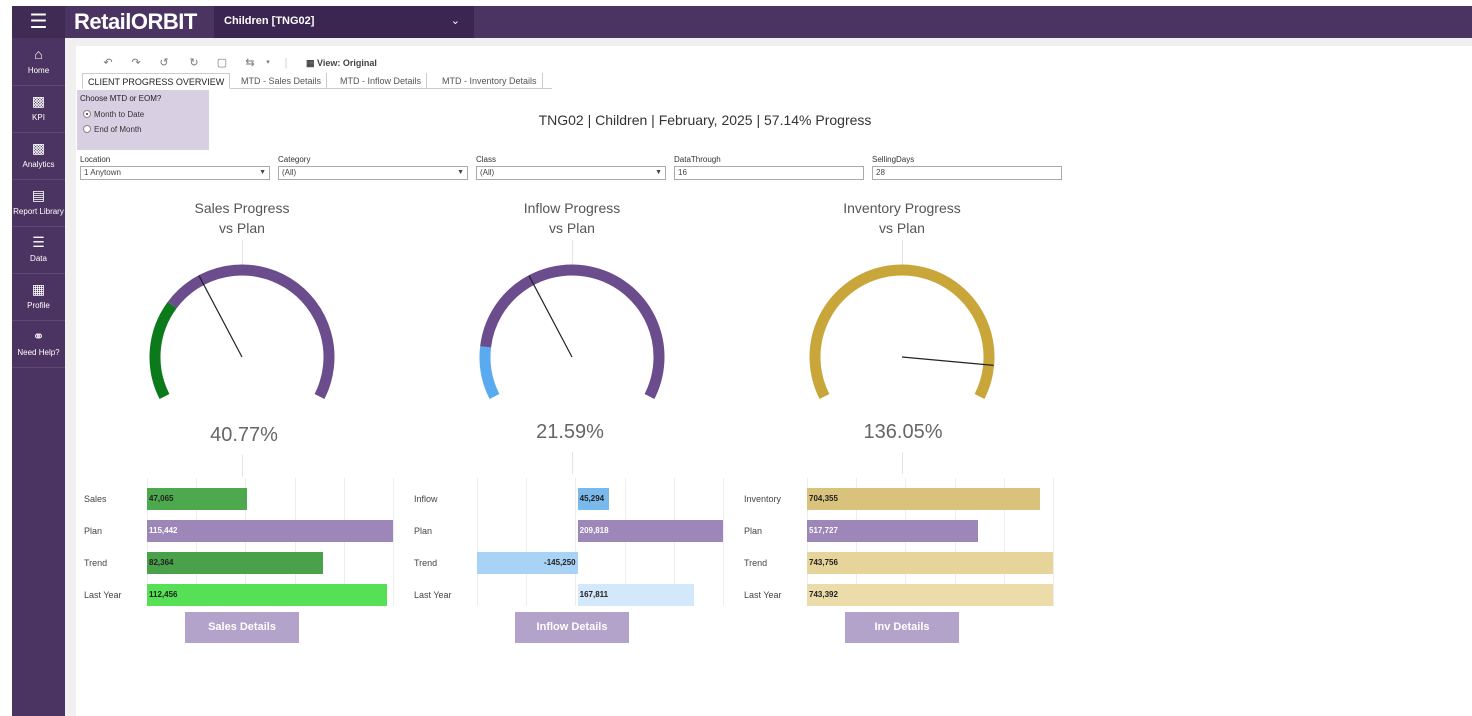 This screenshot has height=716, width=1472. What do you see at coordinates (38, 148) in the screenshot?
I see `analytics-icon: ▩` at bounding box center [38, 148].